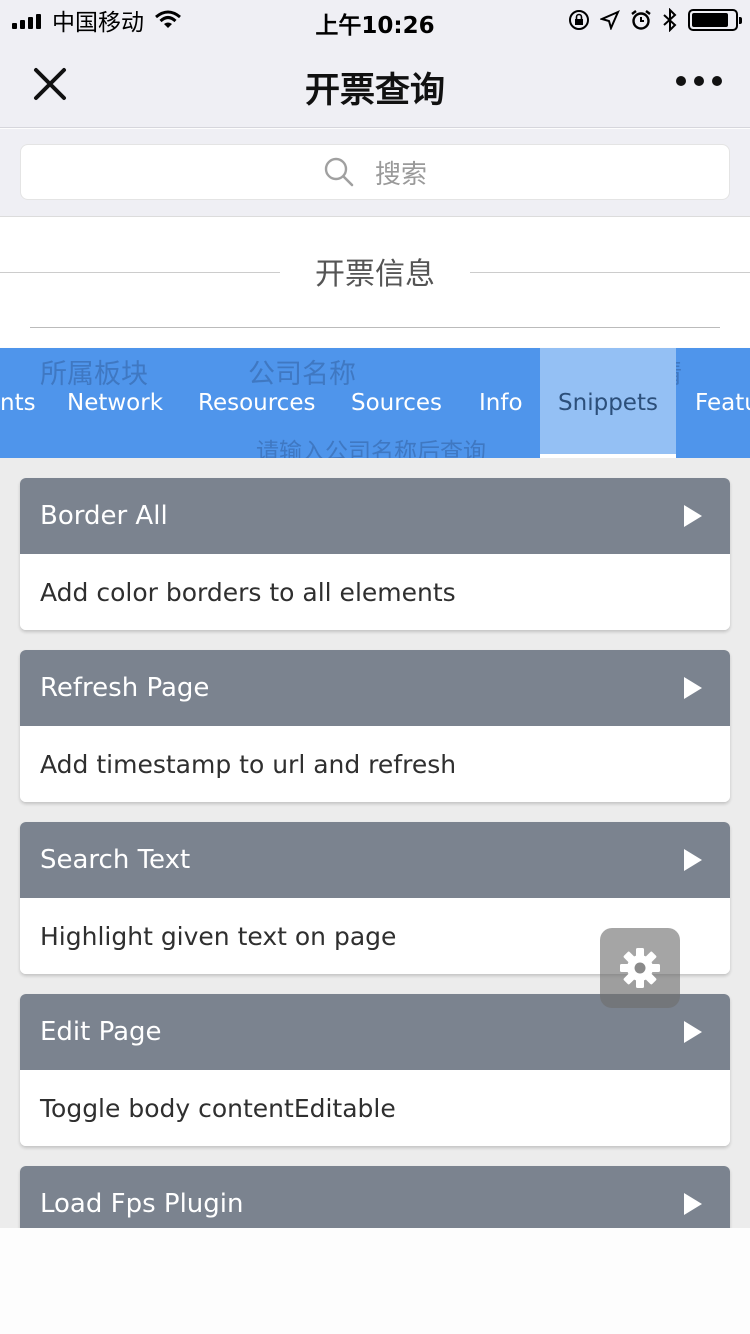  Describe the element at coordinates (722, 403) in the screenshot. I see `tab-features: Featu` at that location.